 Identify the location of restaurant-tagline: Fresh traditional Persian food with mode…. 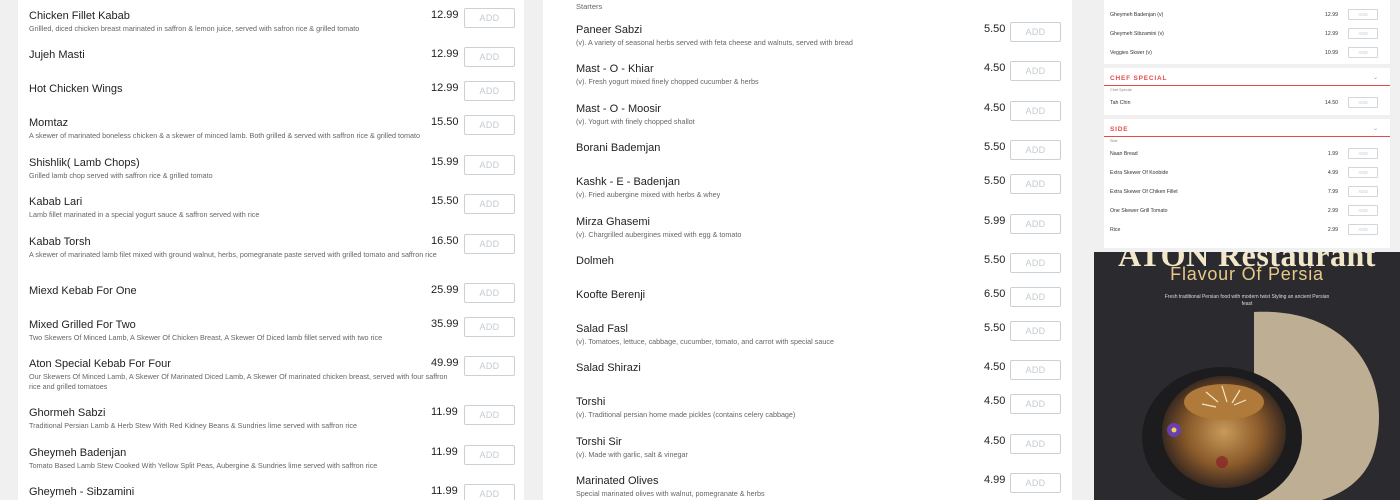
(1247, 300).